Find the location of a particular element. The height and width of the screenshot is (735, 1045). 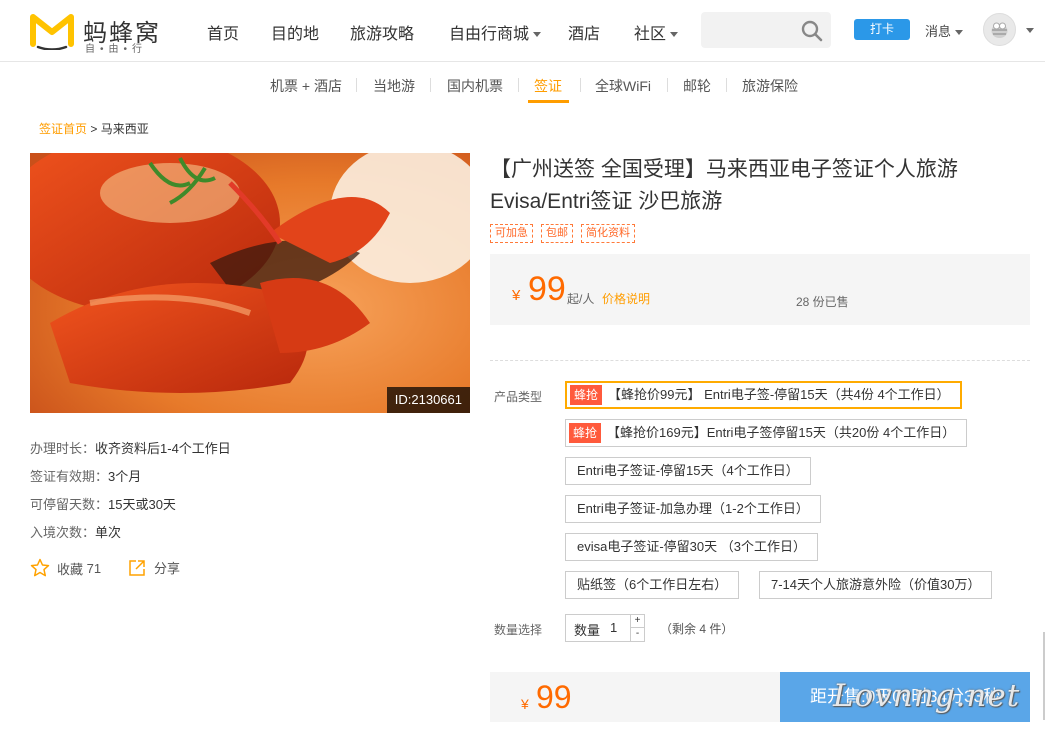

quantity-stepper: 数量 1 + - is located at coordinates (605, 628).